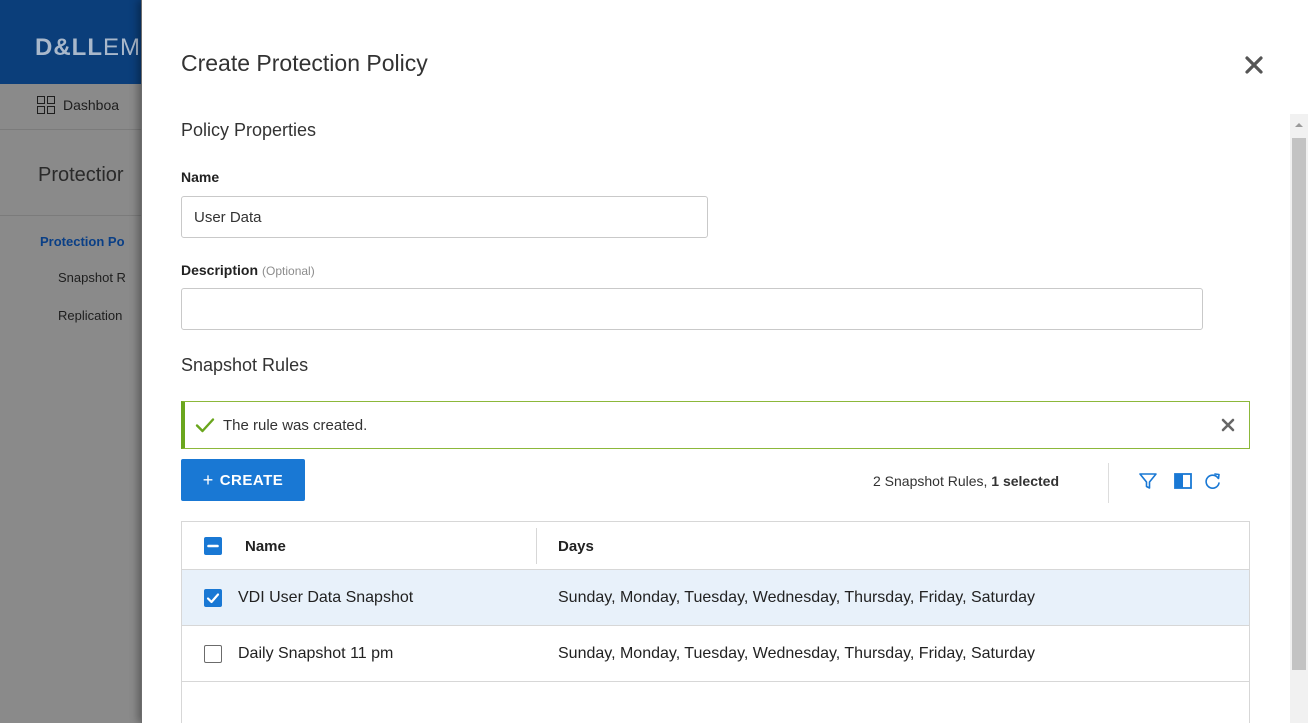 The image size is (1315, 723). Describe the element at coordinates (1228, 425) in the screenshot. I see `dismiss-banner-icon` at that location.